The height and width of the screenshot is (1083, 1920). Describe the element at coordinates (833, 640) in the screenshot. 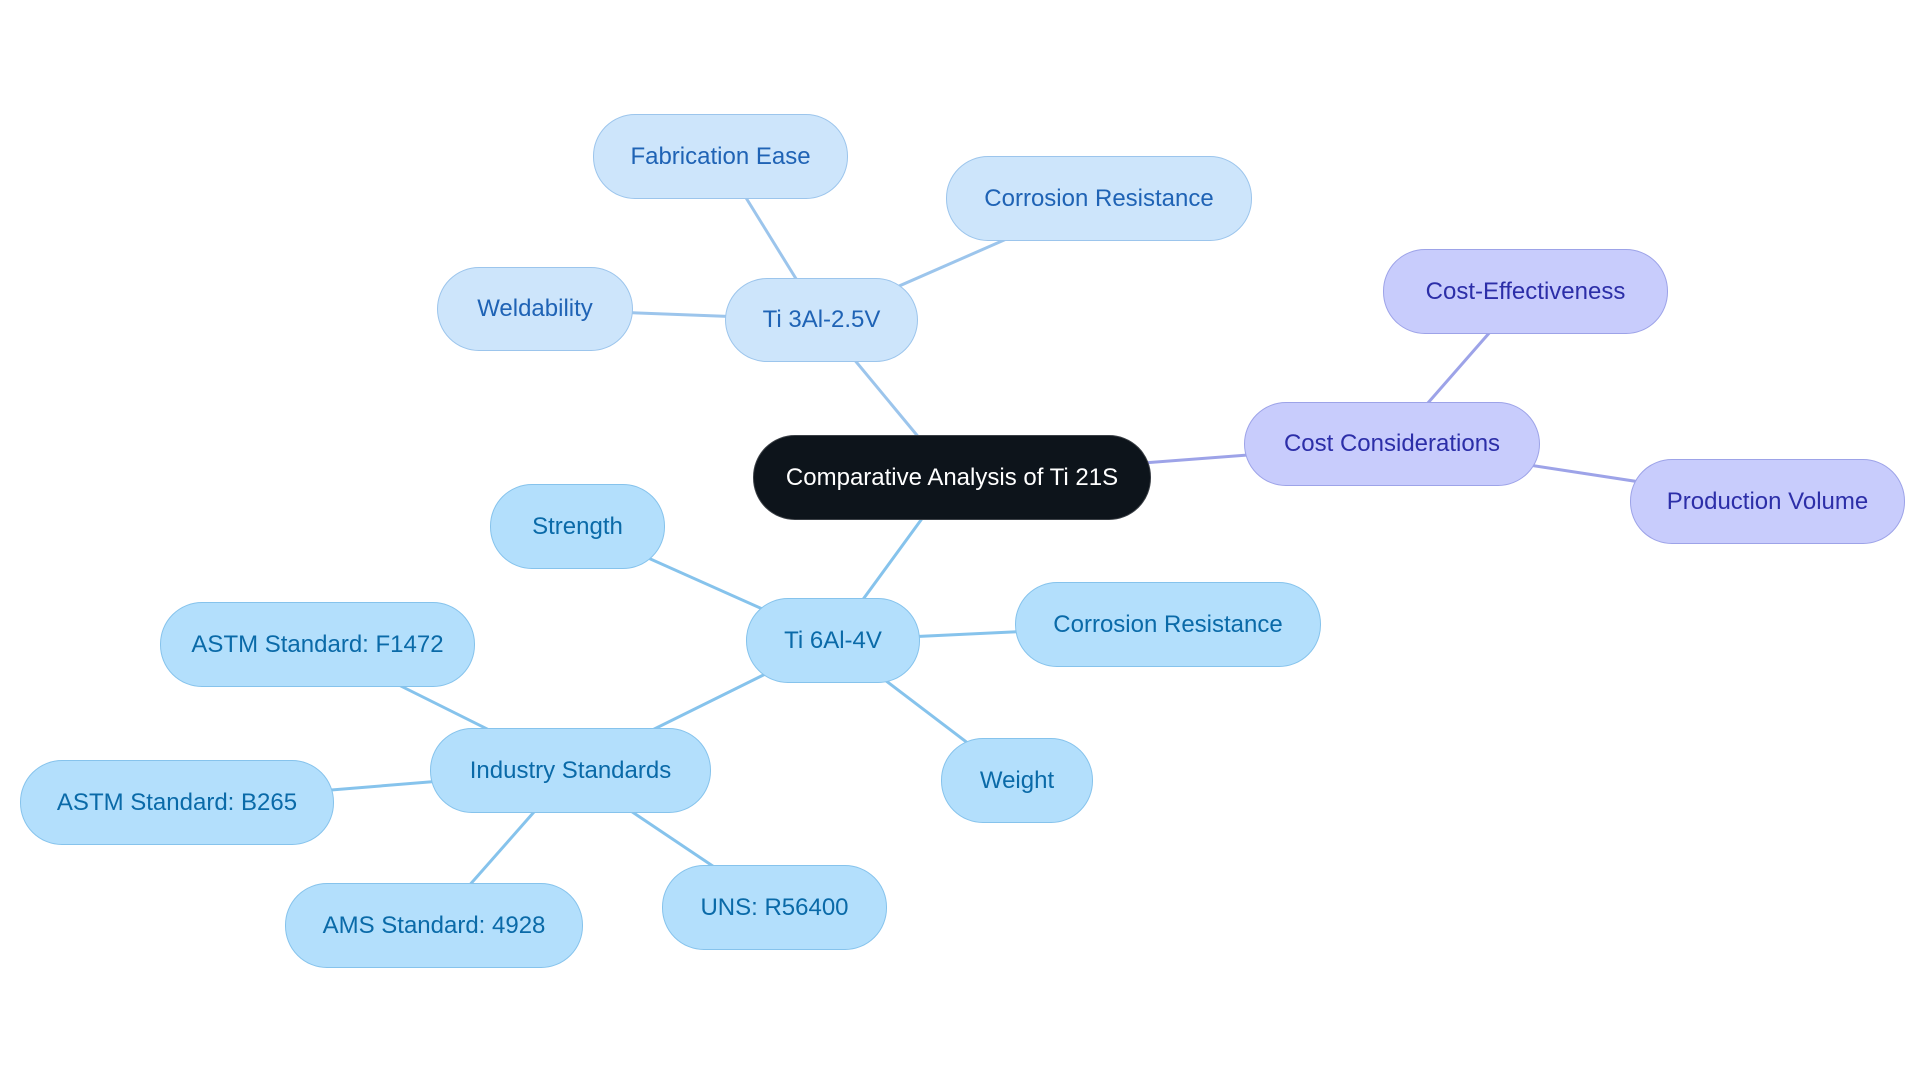

I see `node-ti-6al-4v: Ti 6Al-4V` at that location.